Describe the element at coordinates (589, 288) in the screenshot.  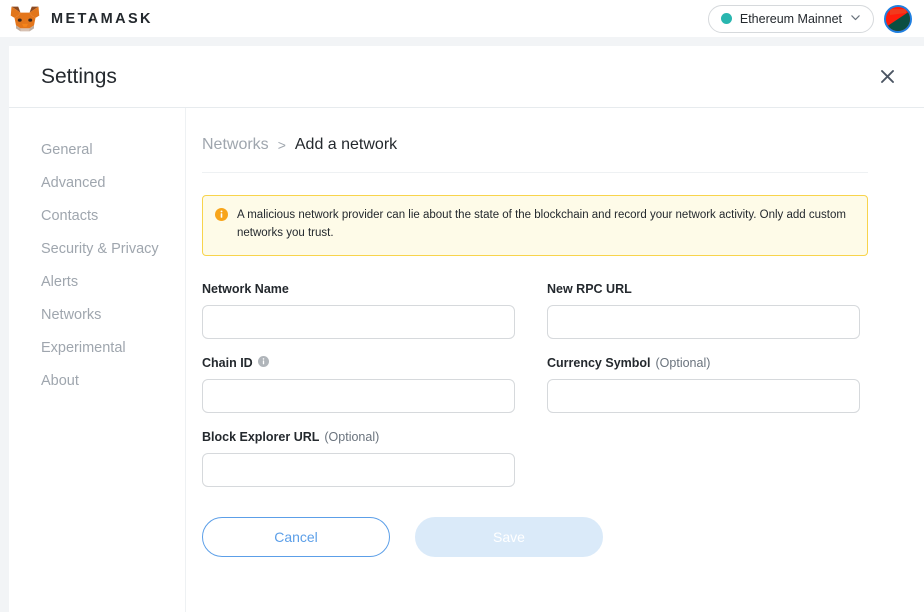
I see `label-text: New RPC URL` at that location.